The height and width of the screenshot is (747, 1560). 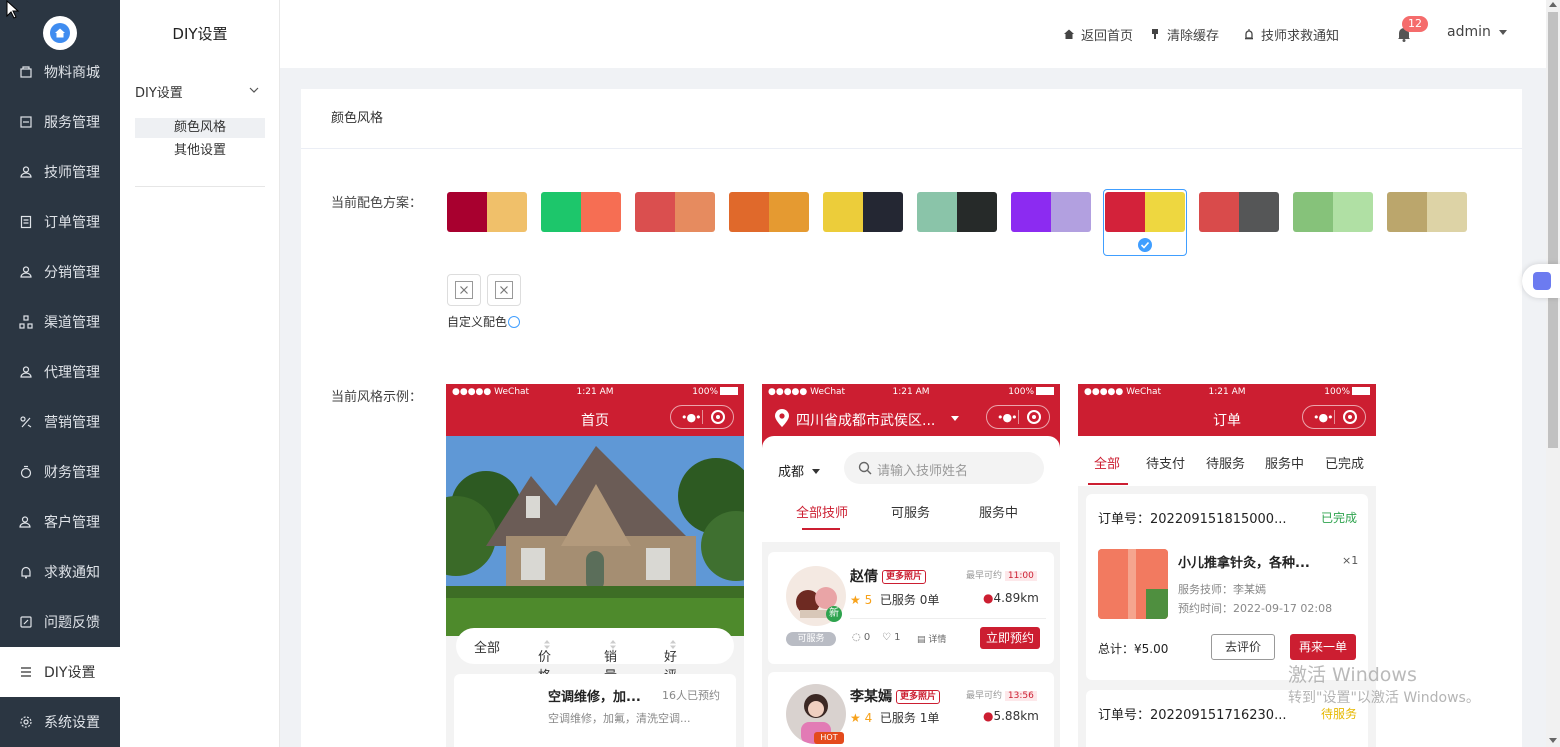 What do you see at coordinates (867, 637) in the screenshot?
I see `comment-value: 0` at bounding box center [867, 637].